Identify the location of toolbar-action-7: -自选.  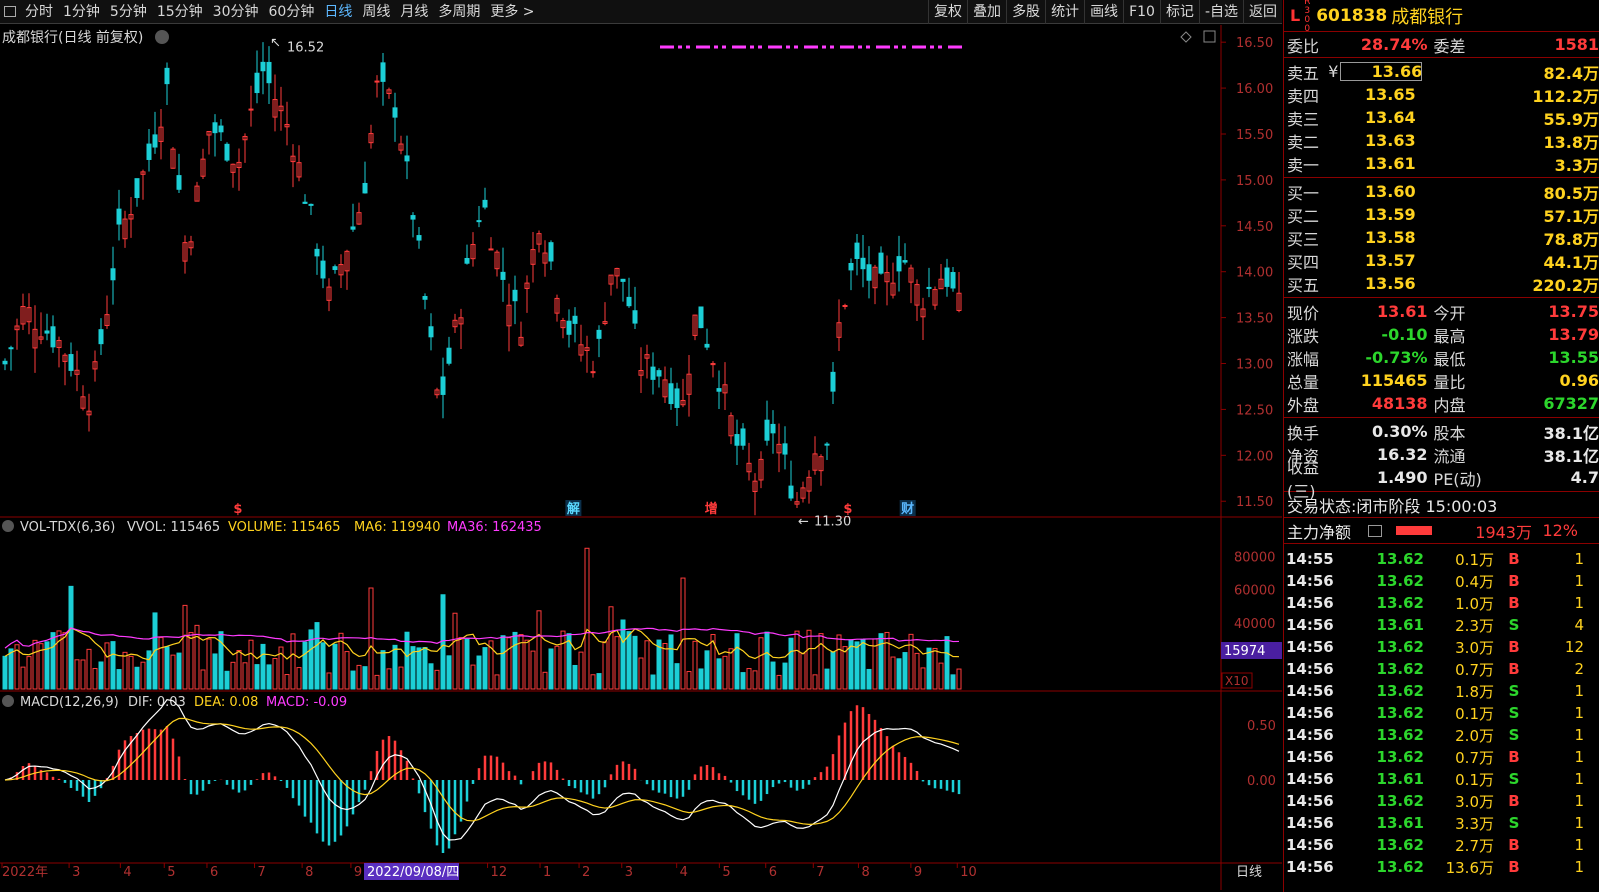
(1220, 12).